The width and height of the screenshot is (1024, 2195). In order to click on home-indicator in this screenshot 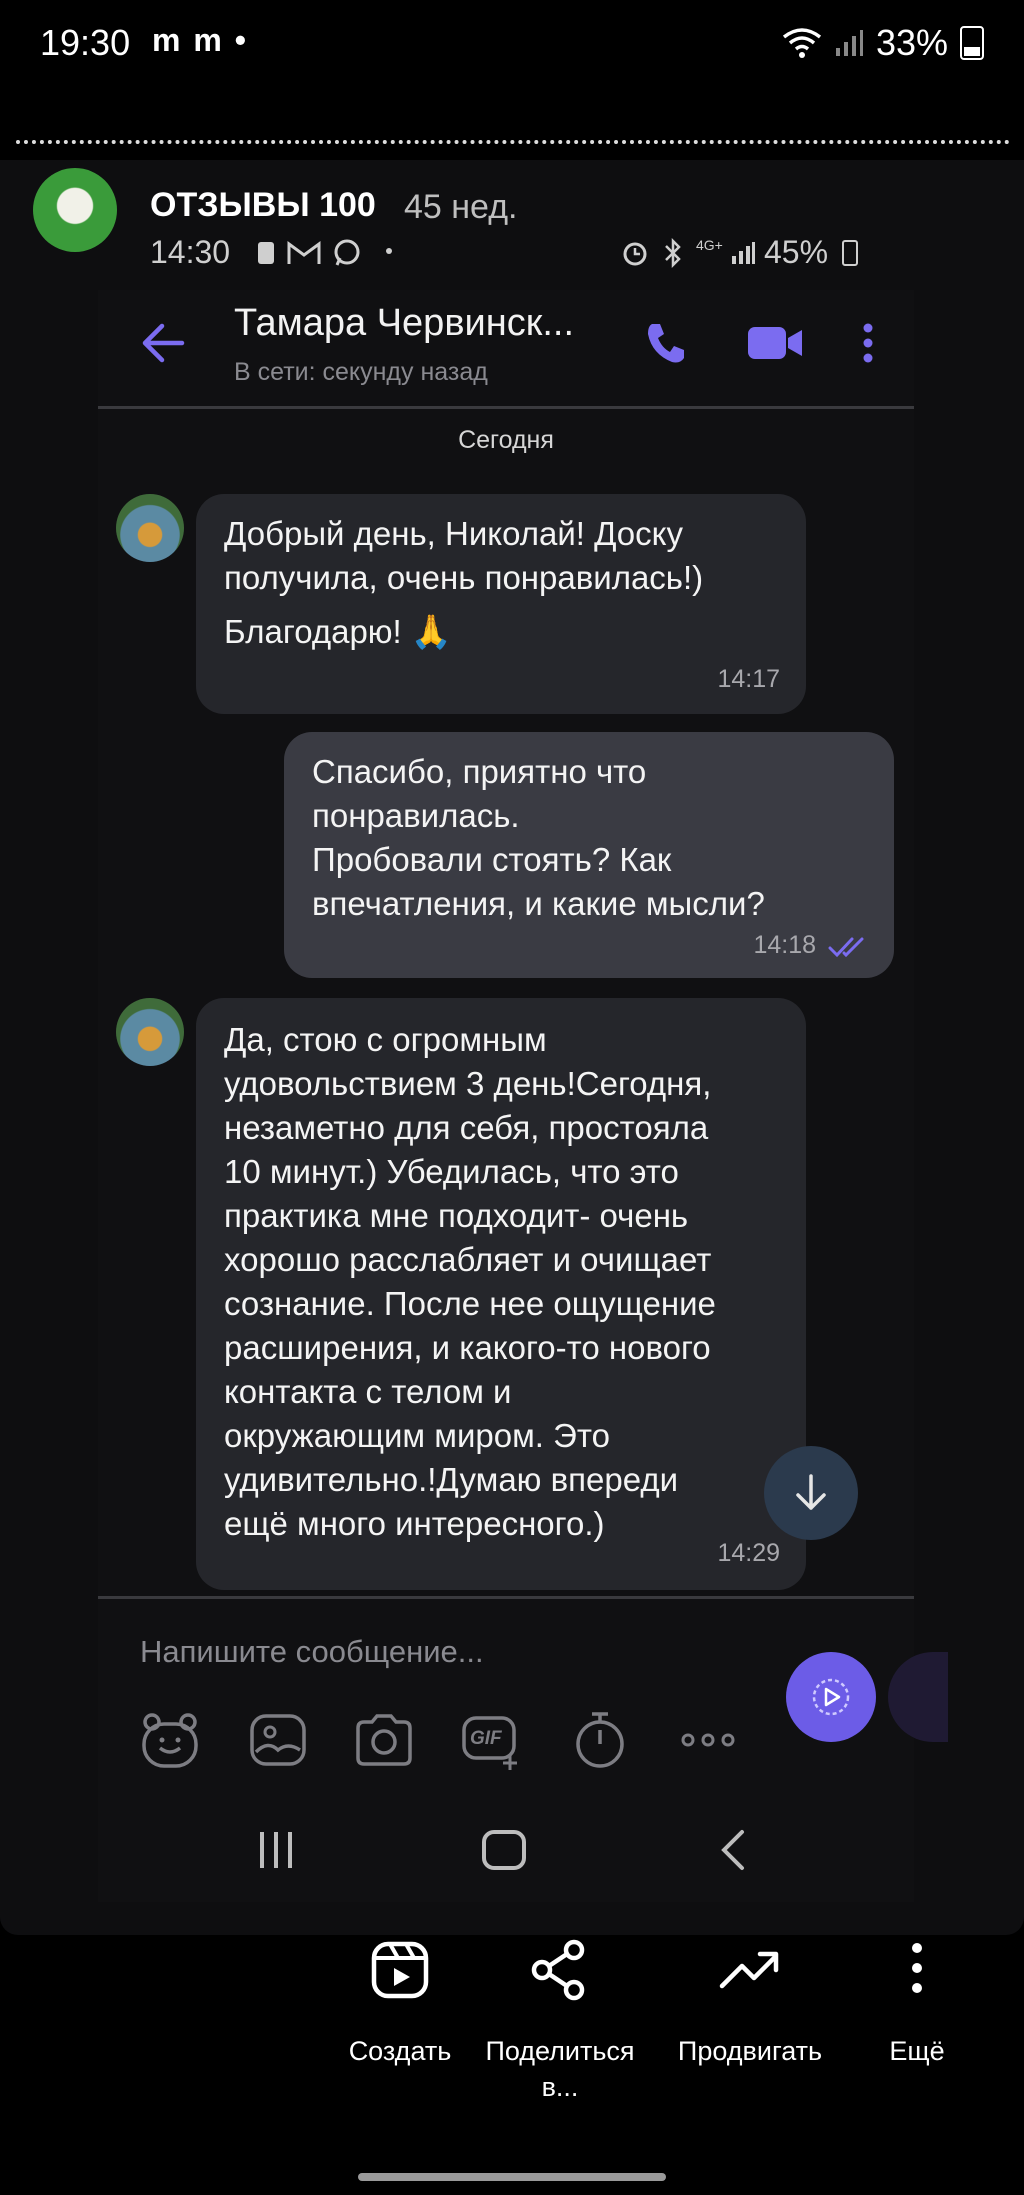, I will do `click(512, 2177)`.